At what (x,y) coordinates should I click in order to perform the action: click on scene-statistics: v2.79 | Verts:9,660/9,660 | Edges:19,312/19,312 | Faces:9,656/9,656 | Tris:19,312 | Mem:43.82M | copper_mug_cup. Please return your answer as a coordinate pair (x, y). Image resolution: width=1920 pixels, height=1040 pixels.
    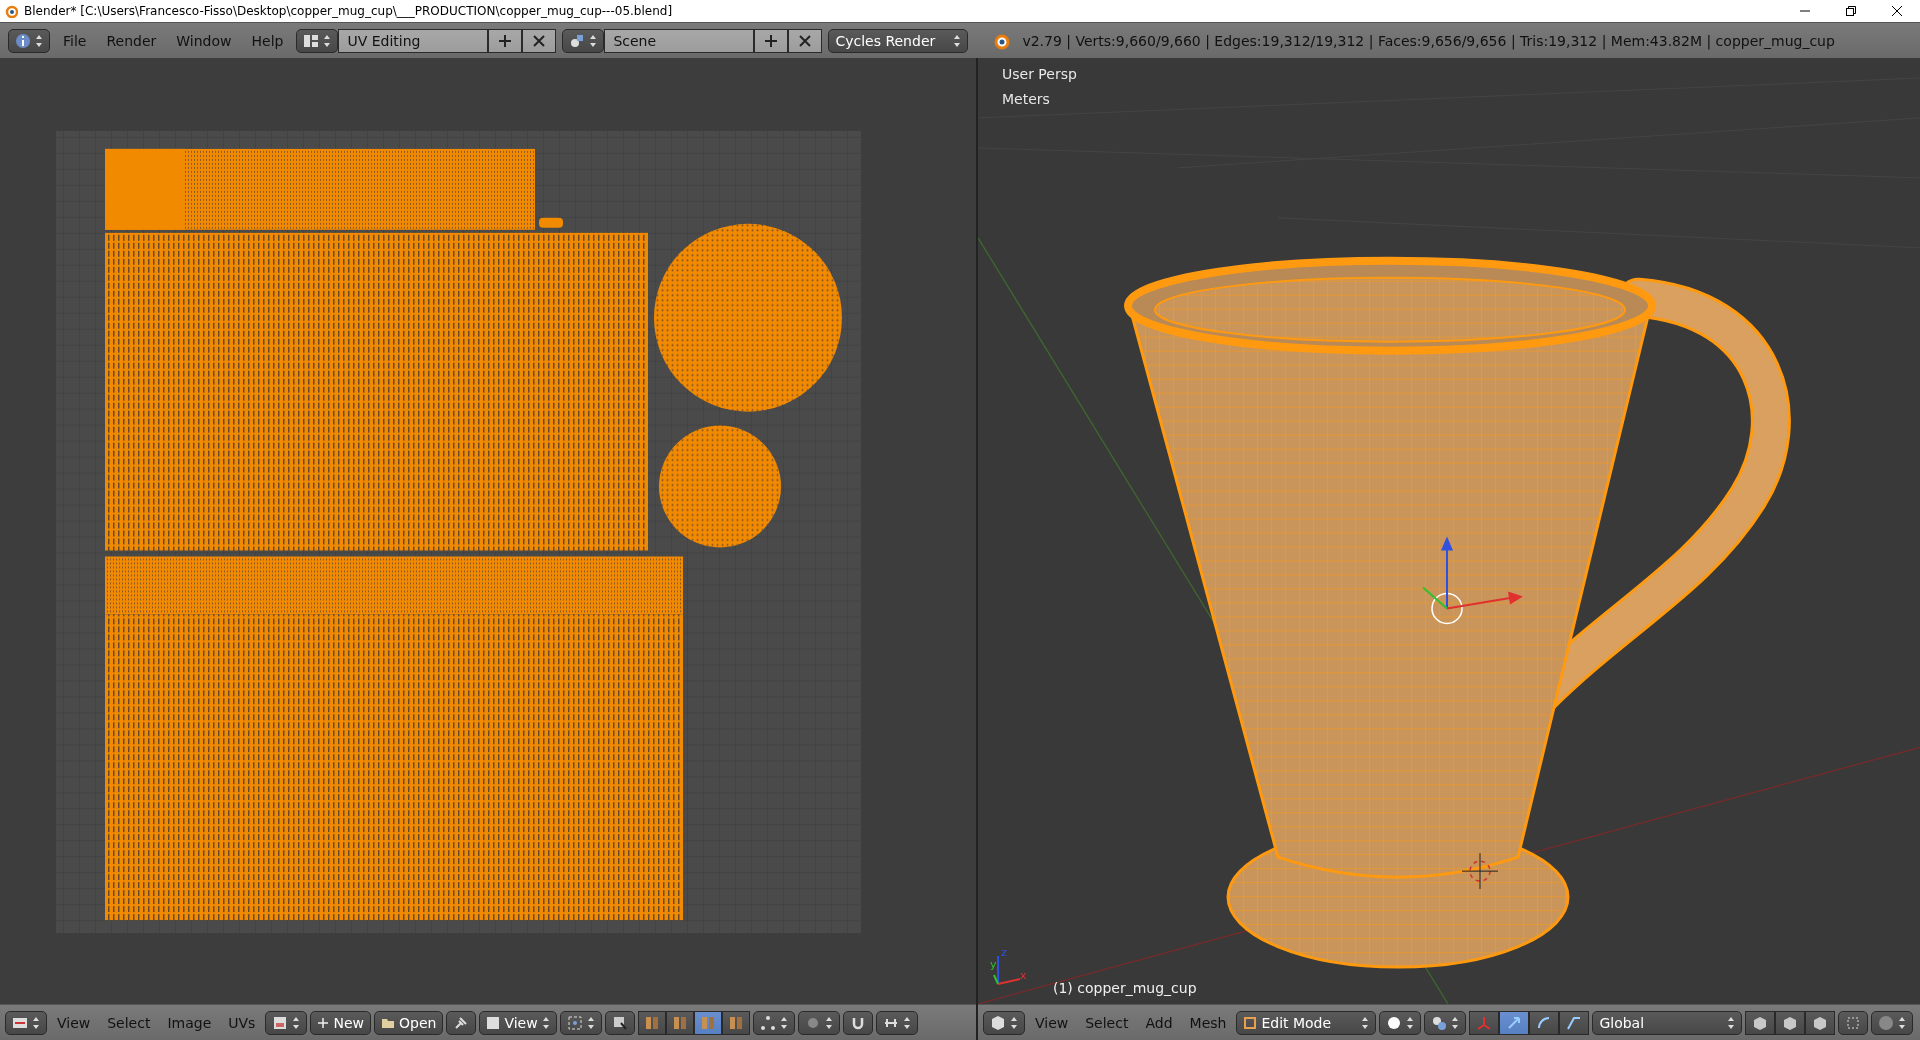
    Looking at the image, I should click on (1428, 40).